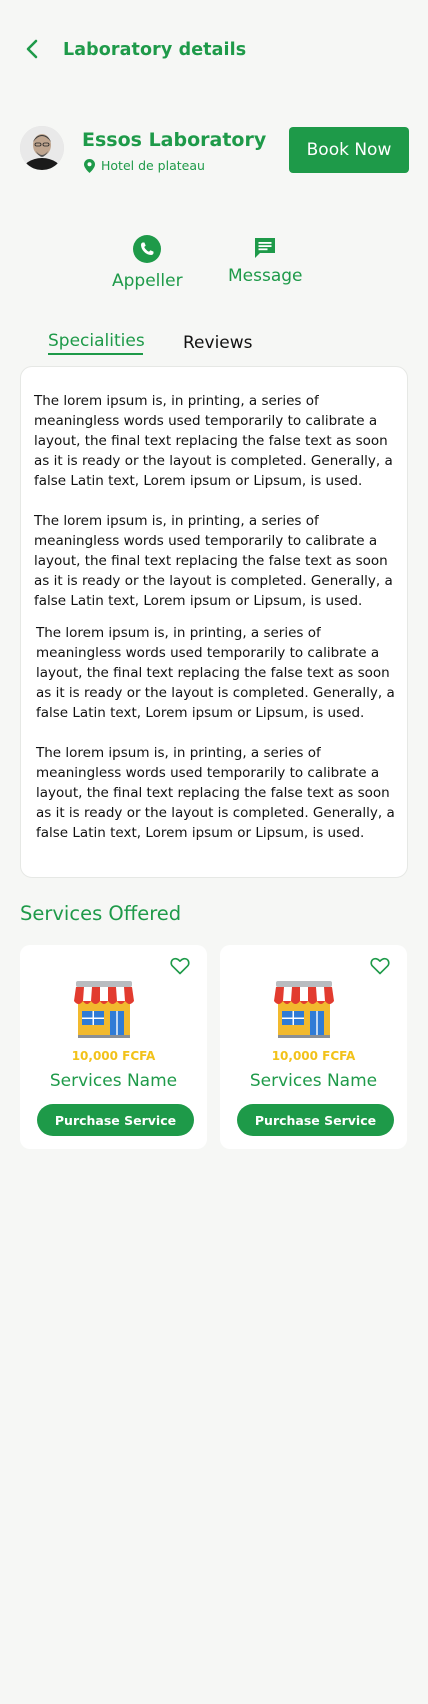  I want to click on message-label: Message, so click(265, 276).